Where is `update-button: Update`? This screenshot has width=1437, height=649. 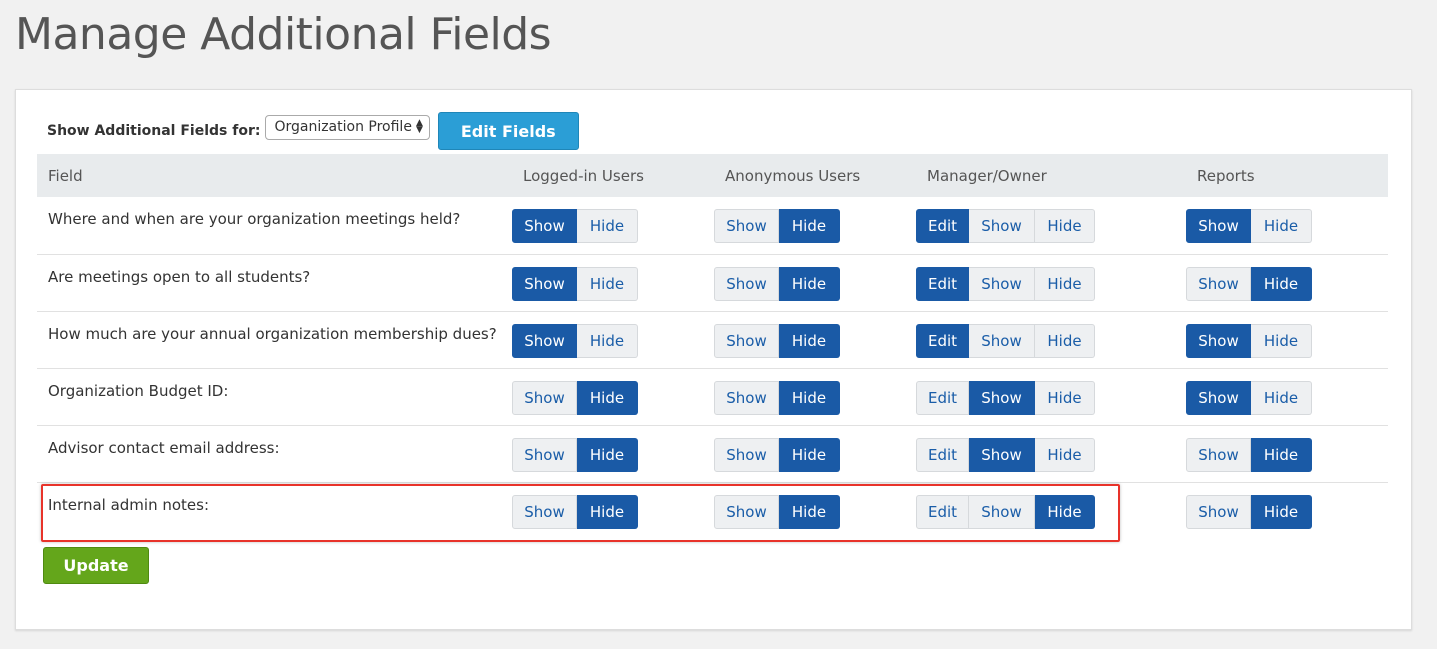 update-button: Update is located at coordinates (96, 565).